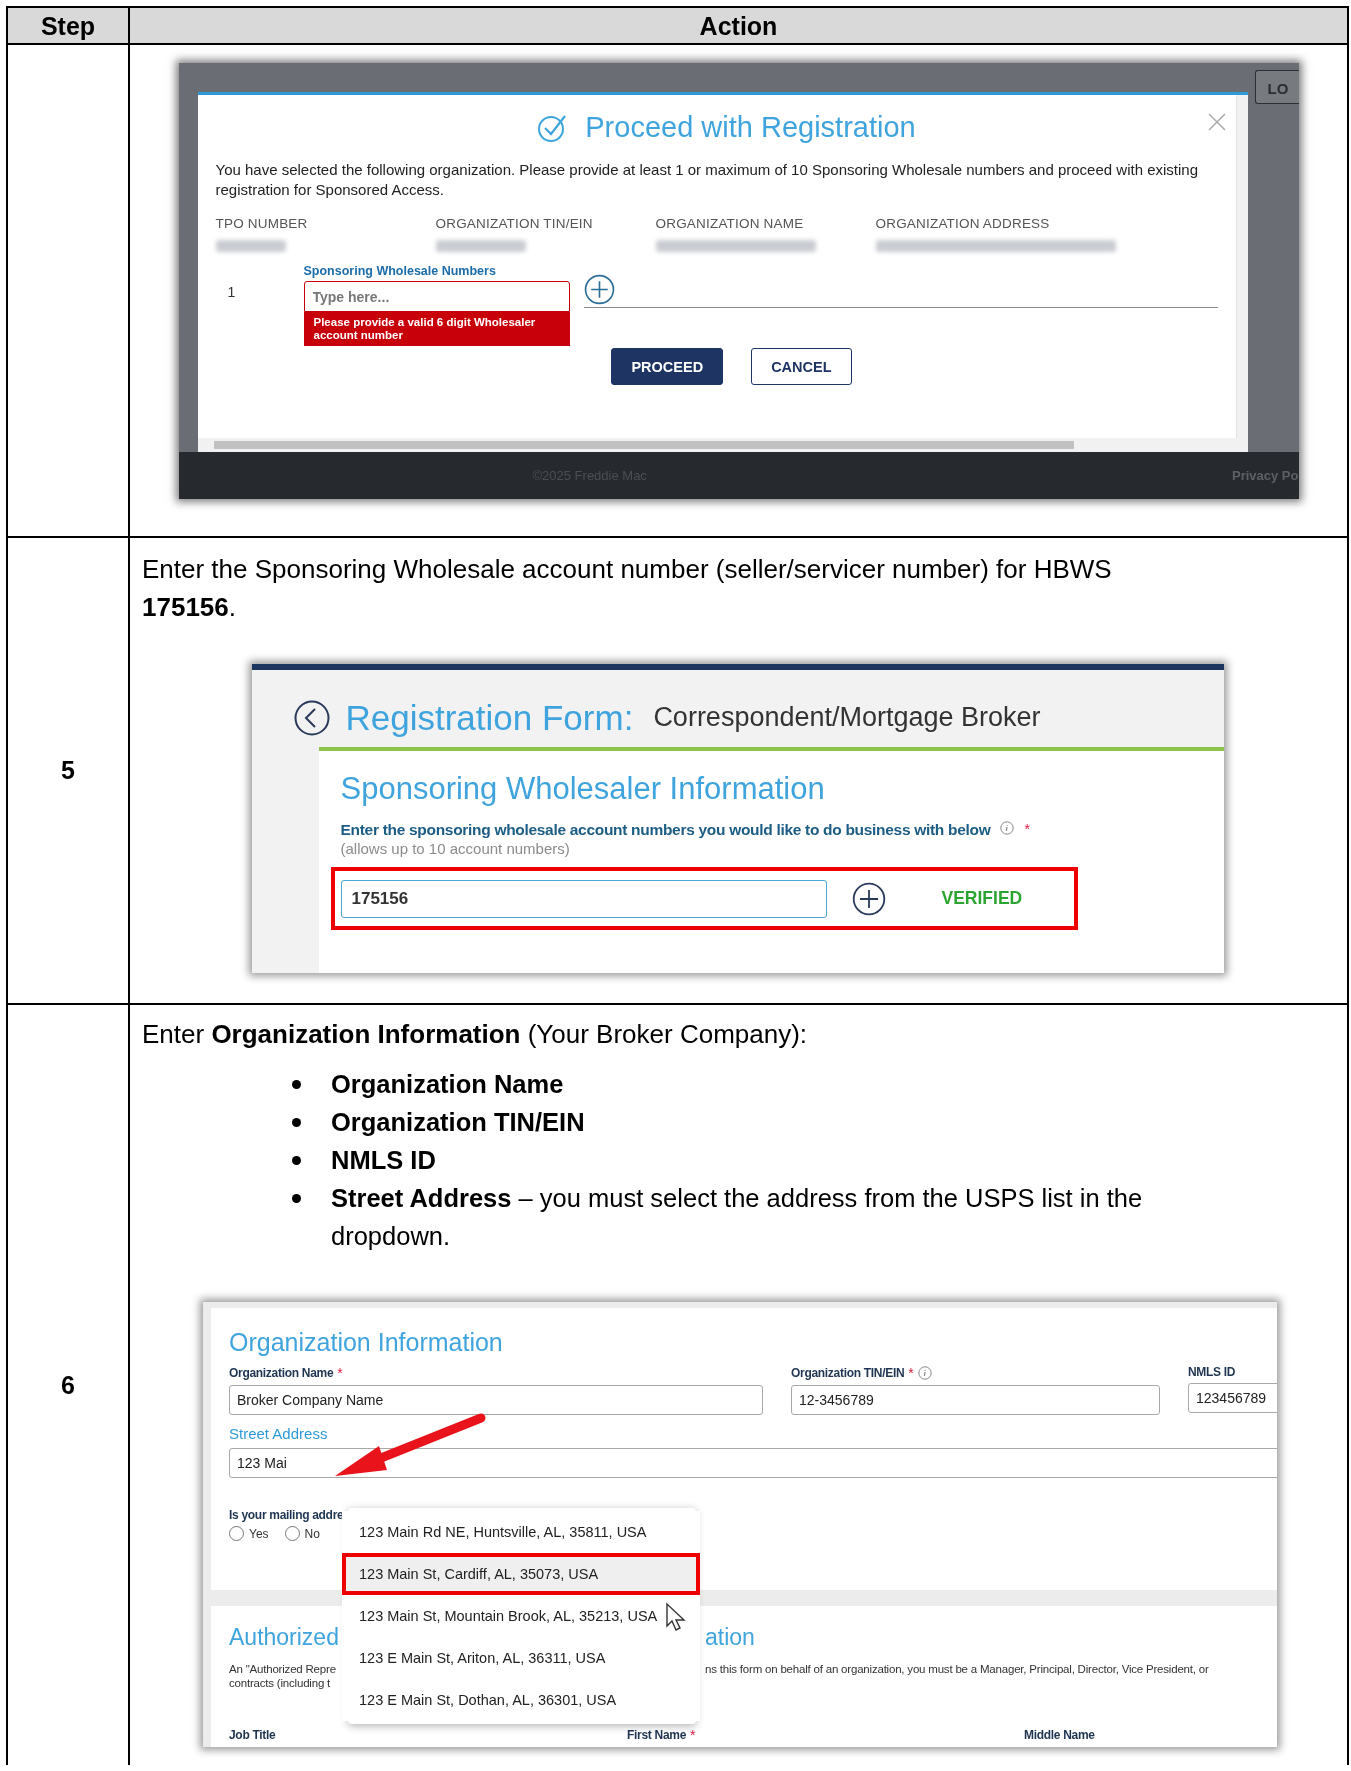  Describe the element at coordinates (231, 292) in the screenshot. I see `row-number: 1` at that location.